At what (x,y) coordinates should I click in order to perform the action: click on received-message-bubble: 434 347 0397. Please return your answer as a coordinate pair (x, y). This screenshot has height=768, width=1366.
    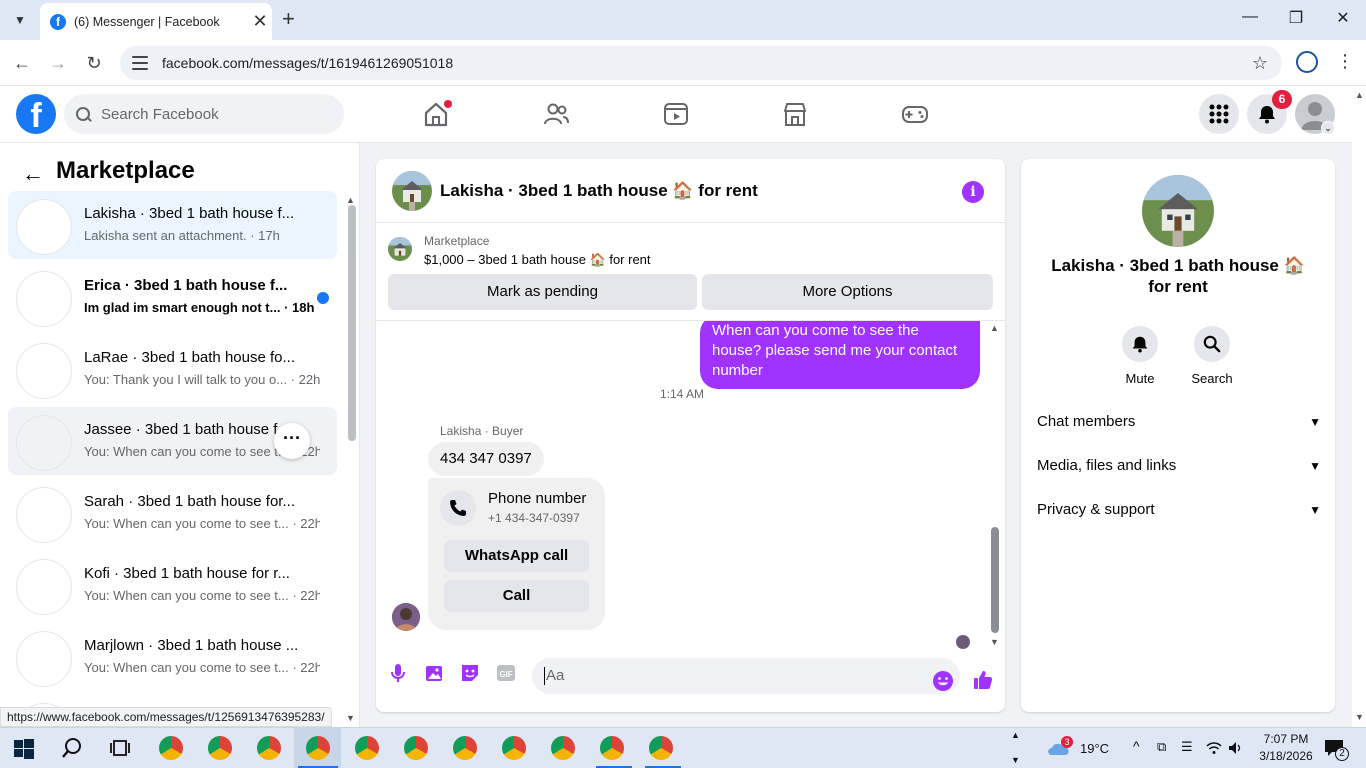
    Looking at the image, I should click on (486, 459).